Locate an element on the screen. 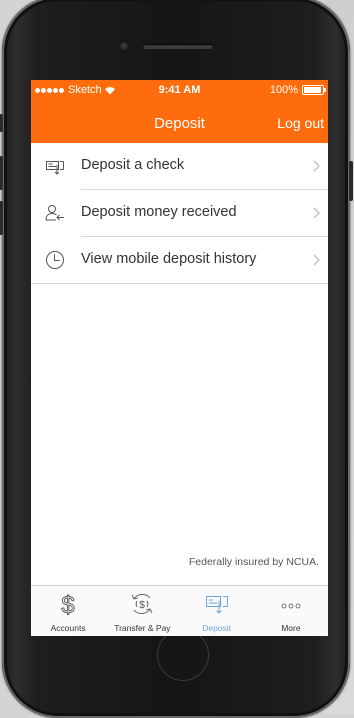 This screenshot has width=354, height=718. tab-label: Accounts is located at coordinates (68, 628).